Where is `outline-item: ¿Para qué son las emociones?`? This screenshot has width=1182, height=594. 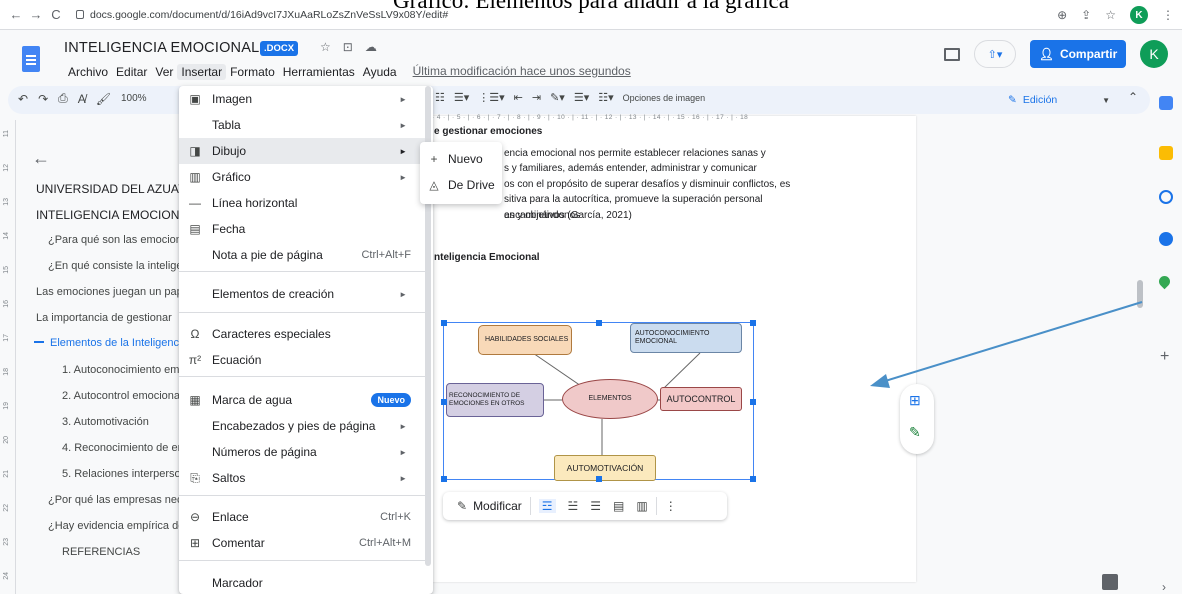 outline-item: ¿Para qué son las emociones? is located at coordinates (114, 240).